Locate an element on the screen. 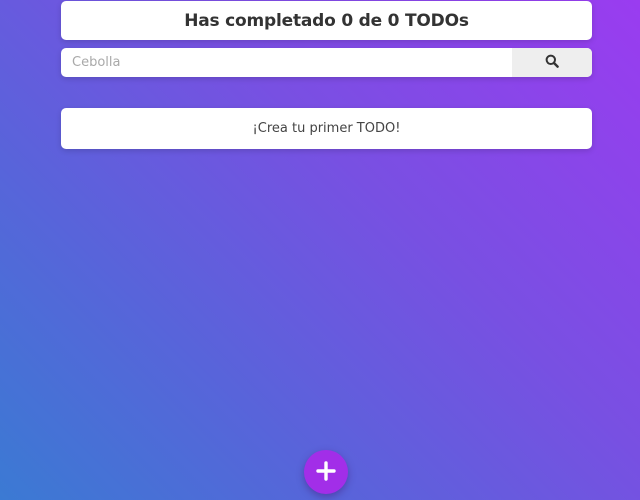  empty-todo-text: ¡Crea tu primer TODO! is located at coordinates (326, 128).